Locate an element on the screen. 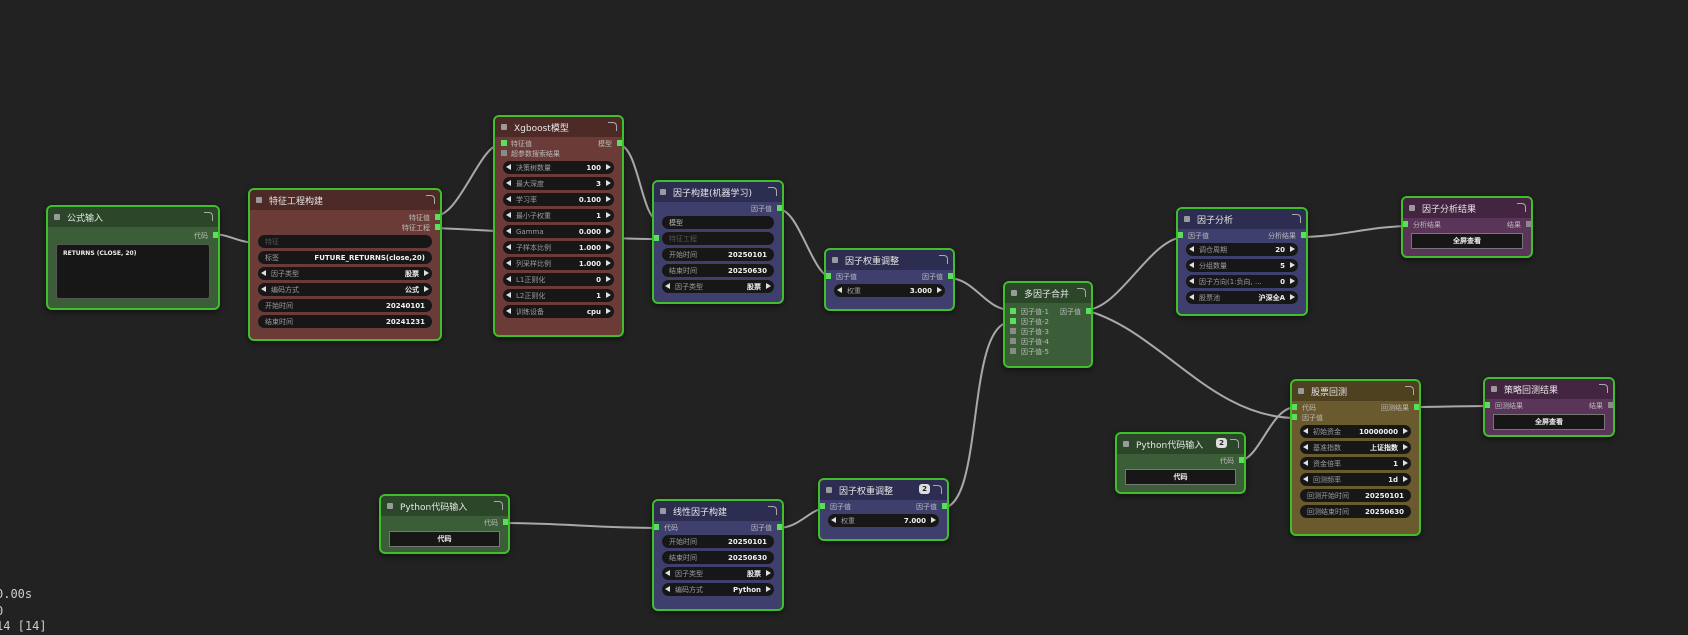 The image size is (1688, 635). node-title-bar: 因子权重调整 is located at coordinates (889, 260).